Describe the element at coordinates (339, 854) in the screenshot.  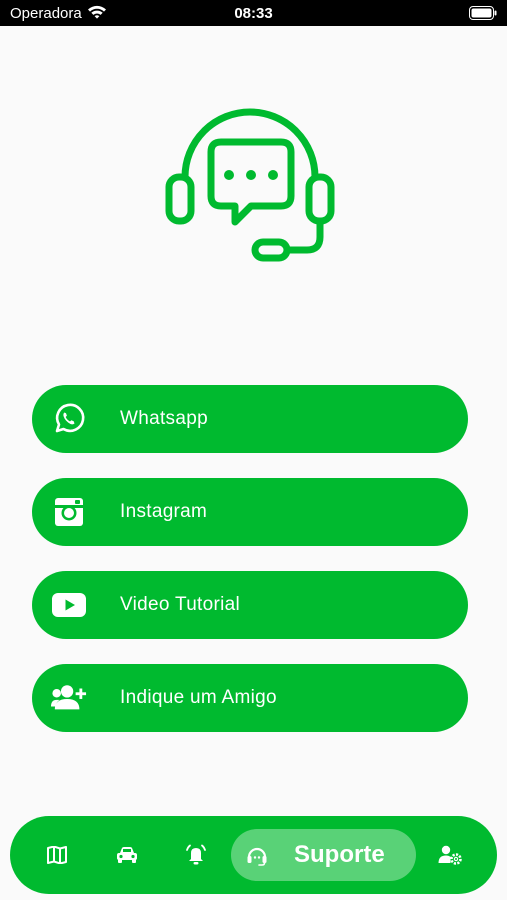
I see `nav-suporte-label: Suporte` at that location.